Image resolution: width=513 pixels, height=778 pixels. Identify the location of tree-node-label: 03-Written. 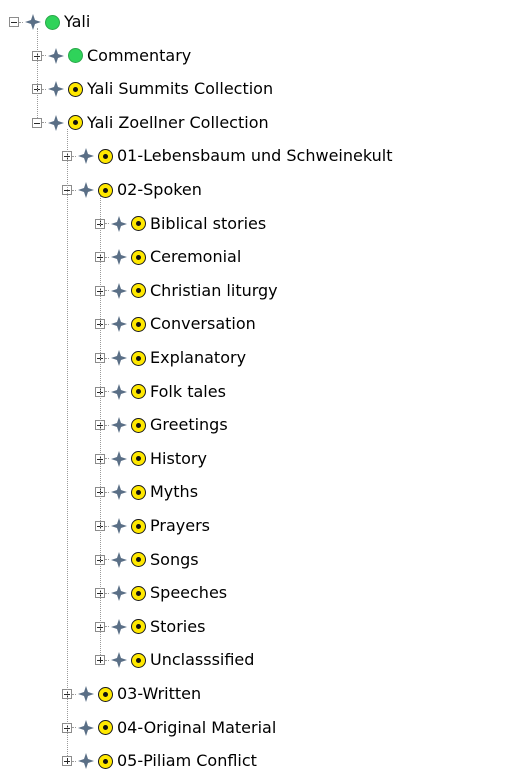
(159, 694).